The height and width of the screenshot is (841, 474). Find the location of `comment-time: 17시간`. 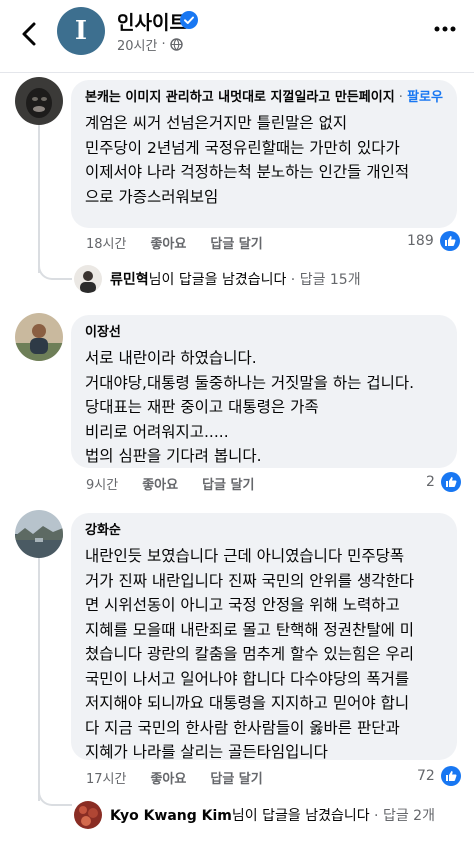

comment-time: 17시간 is located at coordinates (106, 777).